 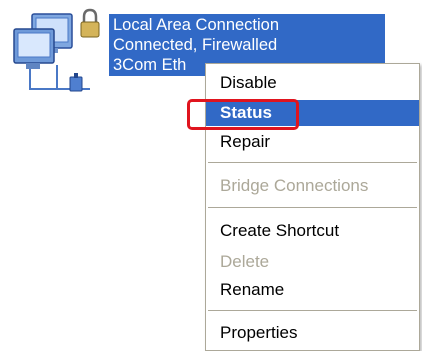 What do you see at coordinates (294, 185) in the screenshot?
I see `menu-item-bridge-connections: Bridge Connections` at bounding box center [294, 185].